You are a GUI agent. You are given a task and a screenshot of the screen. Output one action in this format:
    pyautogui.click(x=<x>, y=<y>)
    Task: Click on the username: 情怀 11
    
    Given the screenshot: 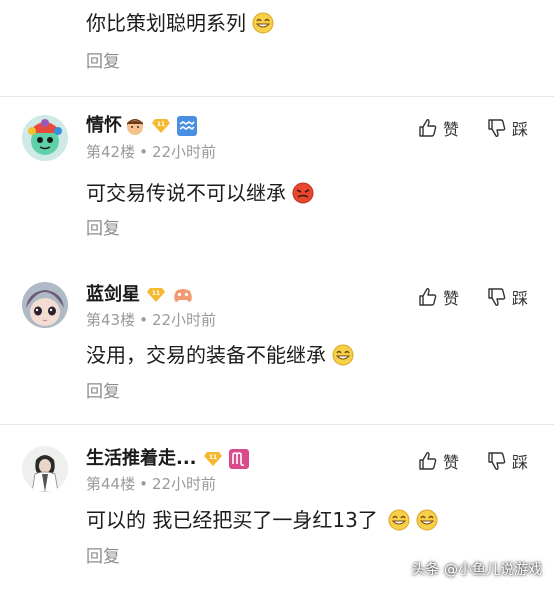 What is the action you would take?
    pyautogui.click(x=141, y=126)
    